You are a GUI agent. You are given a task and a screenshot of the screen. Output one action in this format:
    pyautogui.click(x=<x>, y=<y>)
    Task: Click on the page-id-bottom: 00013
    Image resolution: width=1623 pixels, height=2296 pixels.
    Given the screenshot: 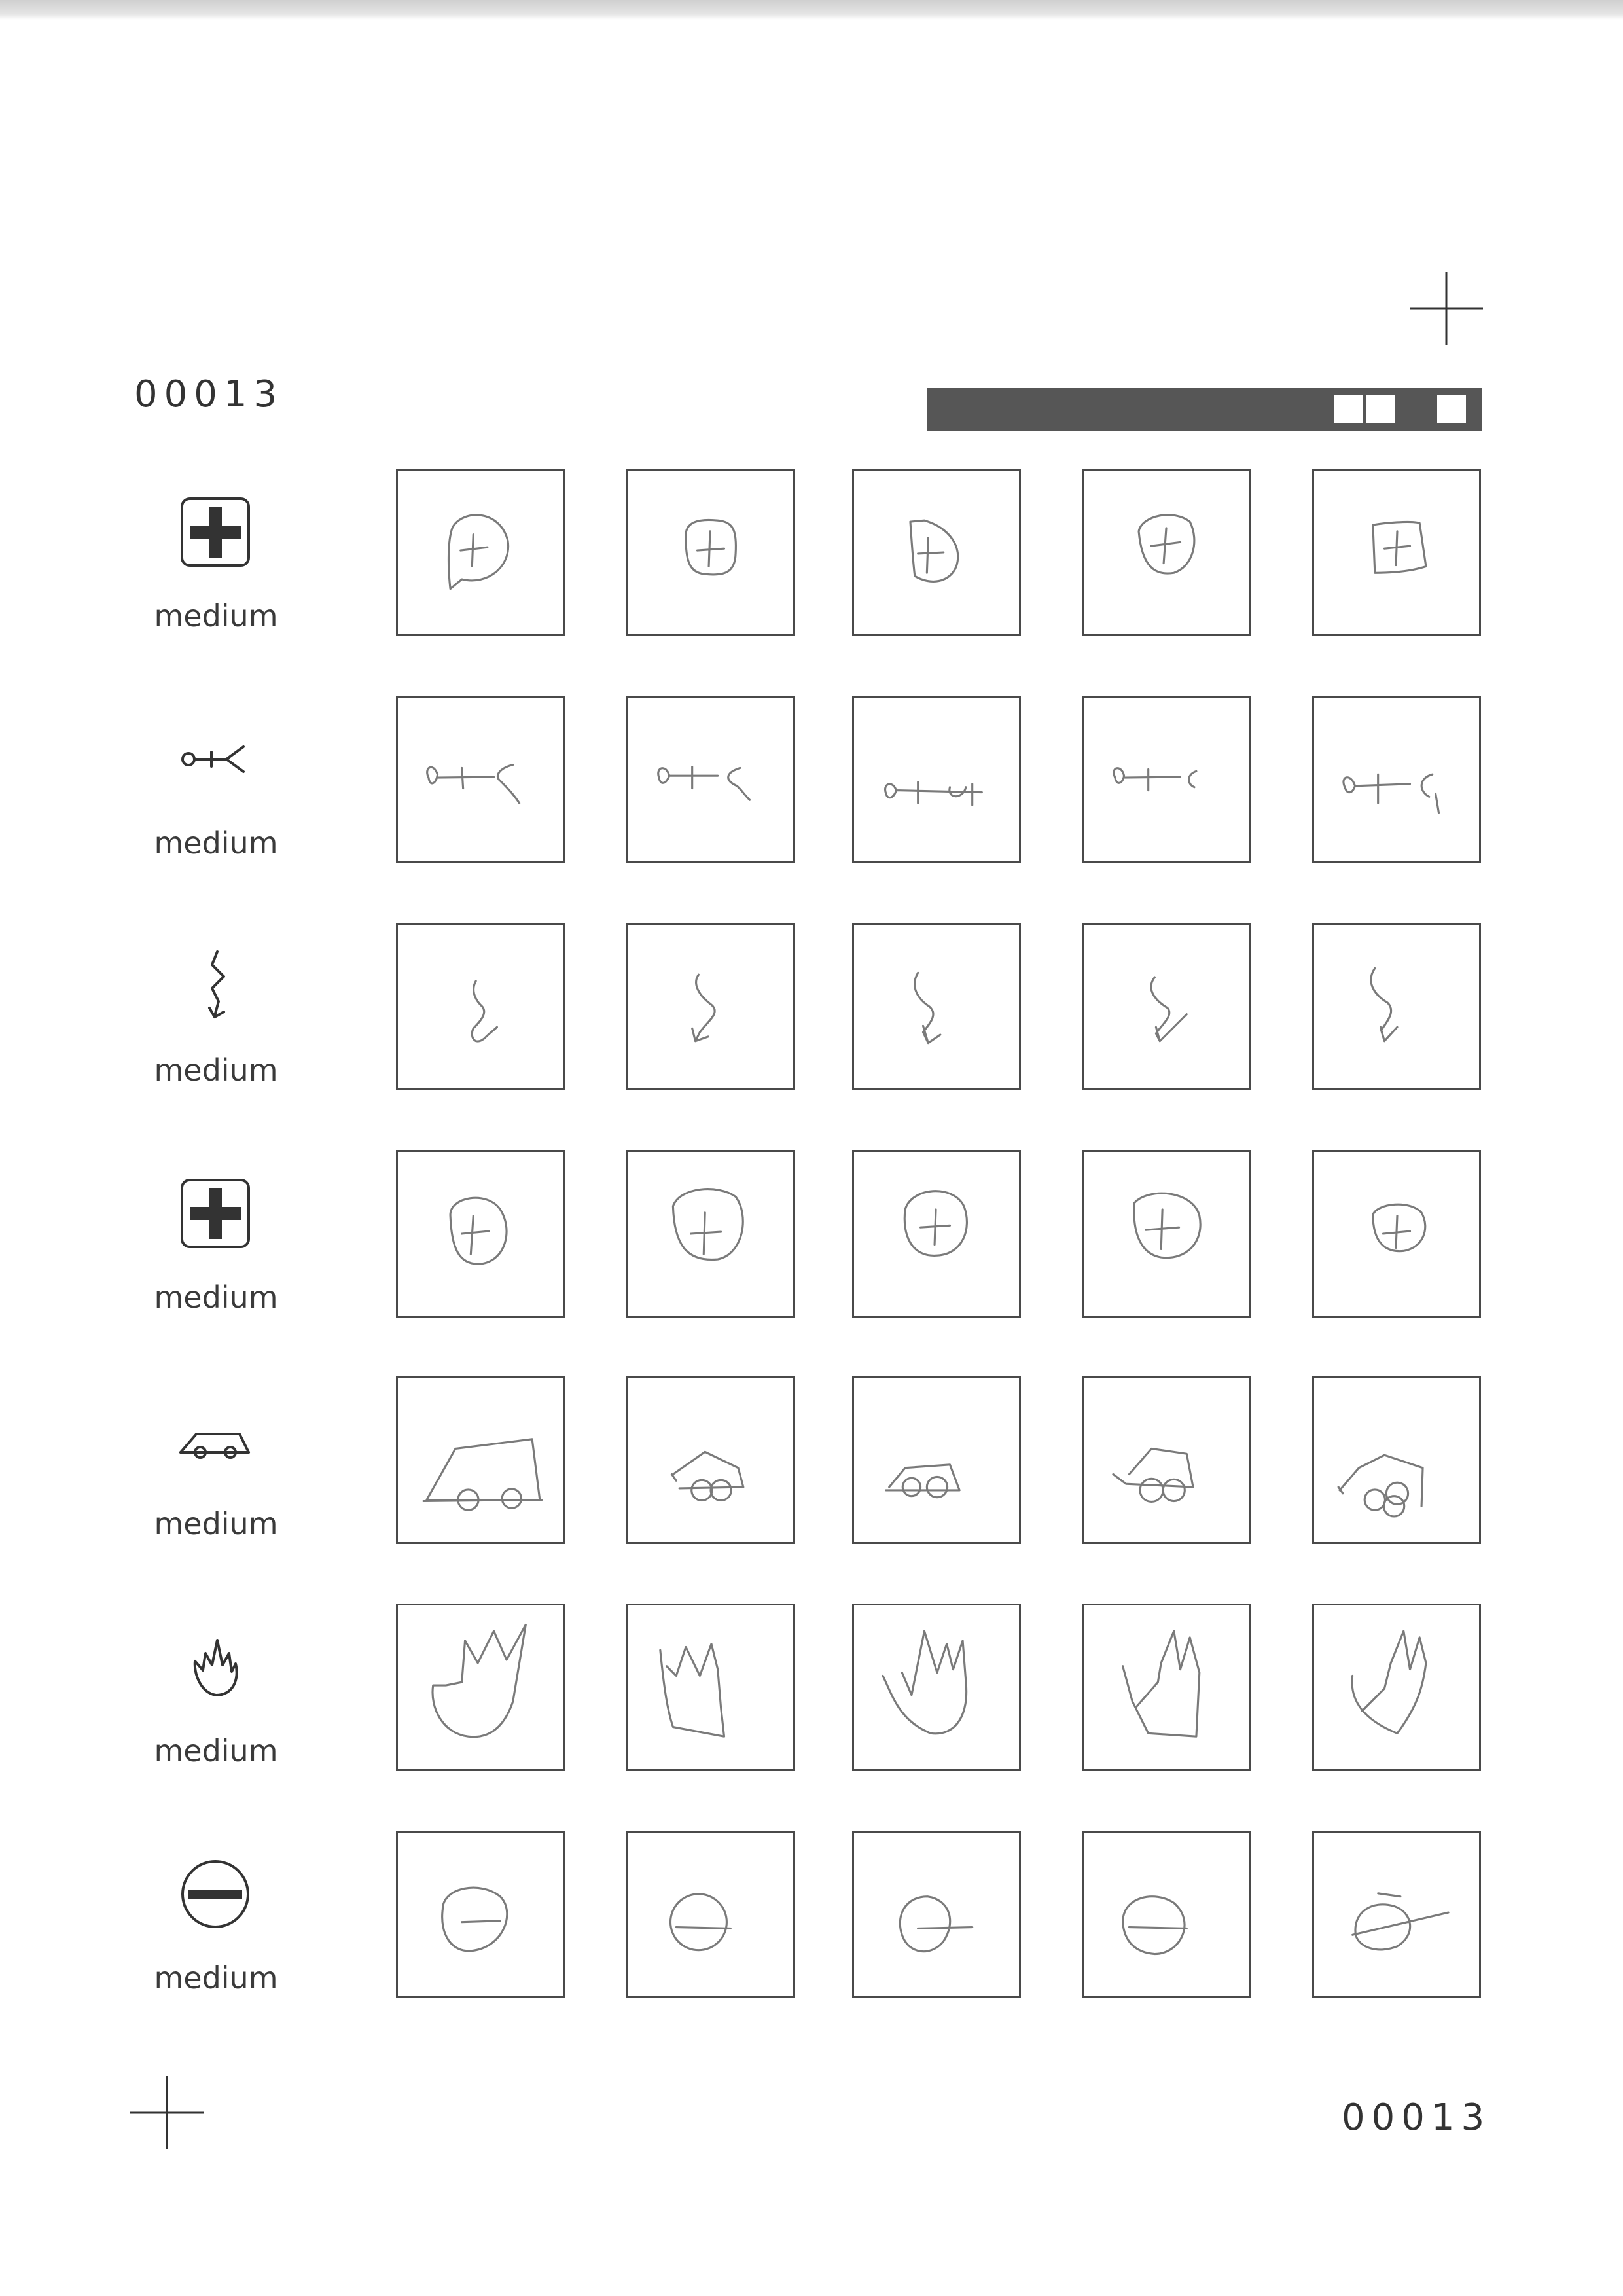 What is the action you would take?
    pyautogui.click(x=1417, y=2117)
    